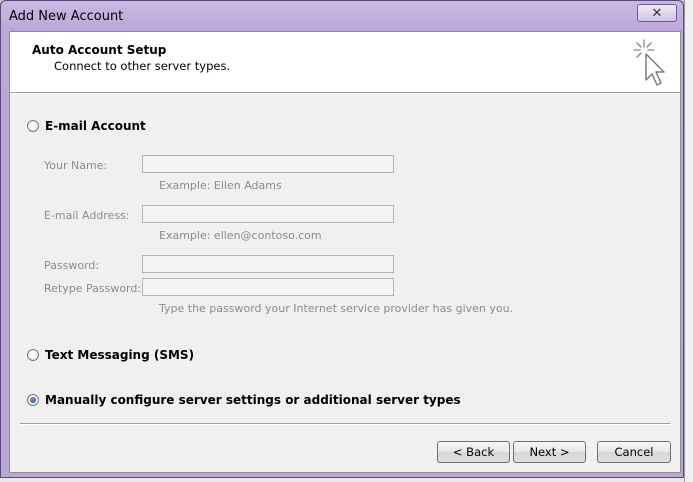 This screenshot has height=482, width=693. I want to click on radio-email-account, so click(33, 126).